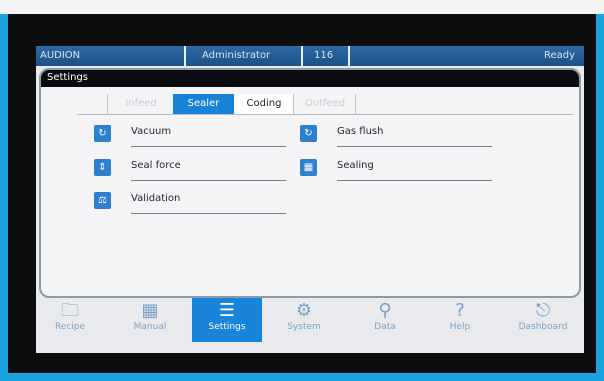 This screenshot has height=381, width=604. Describe the element at coordinates (151, 131) in the screenshot. I see `setting-label: Vacuum` at that location.